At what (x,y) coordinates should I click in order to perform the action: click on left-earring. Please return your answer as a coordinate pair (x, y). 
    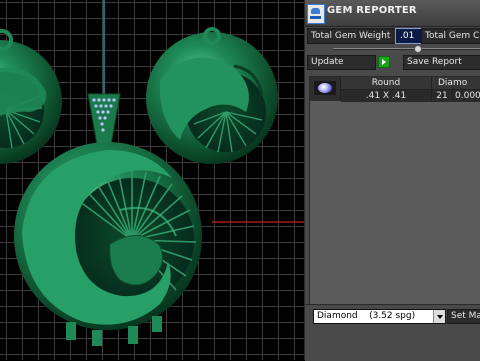
    Looking at the image, I should click on (31, 96).